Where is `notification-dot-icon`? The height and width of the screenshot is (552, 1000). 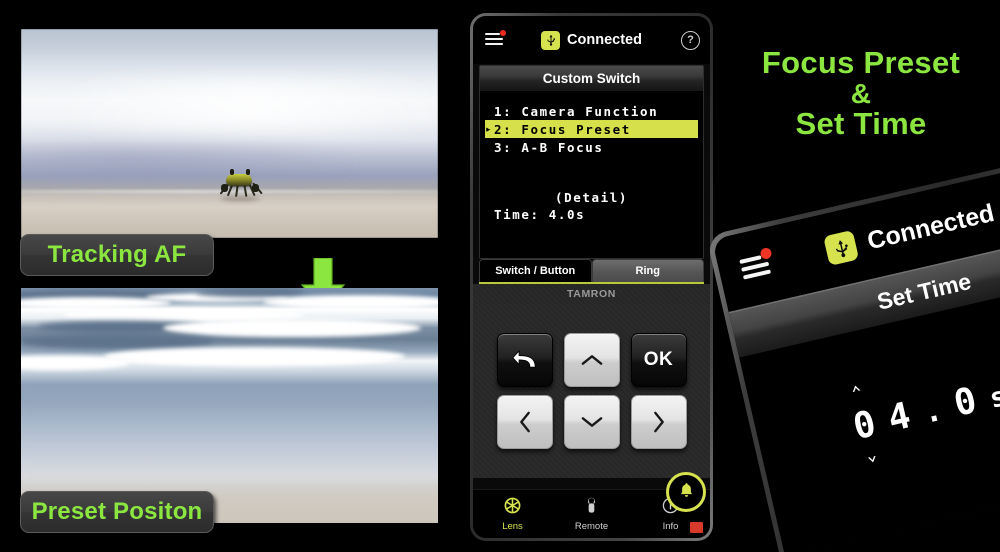
notification-dot-icon is located at coordinates (503, 33).